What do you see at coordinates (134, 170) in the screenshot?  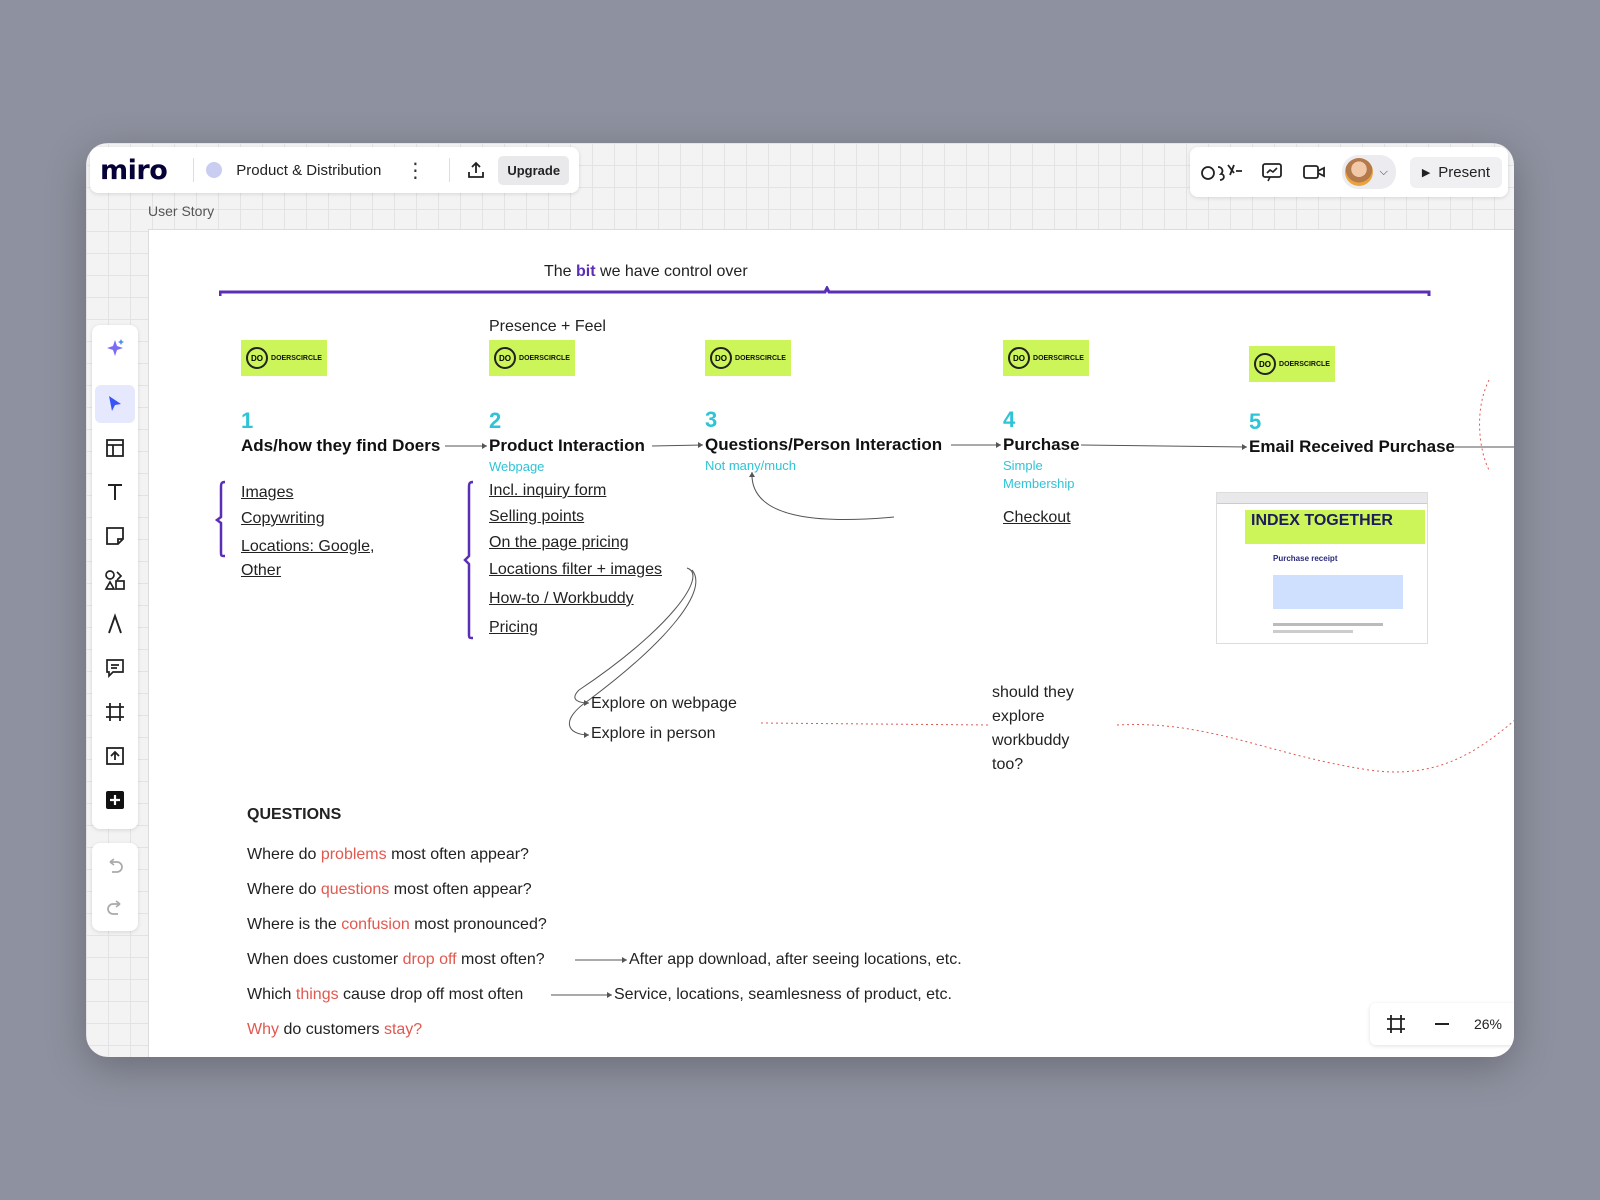 I see `miro-logo: miro` at bounding box center [134, 170].